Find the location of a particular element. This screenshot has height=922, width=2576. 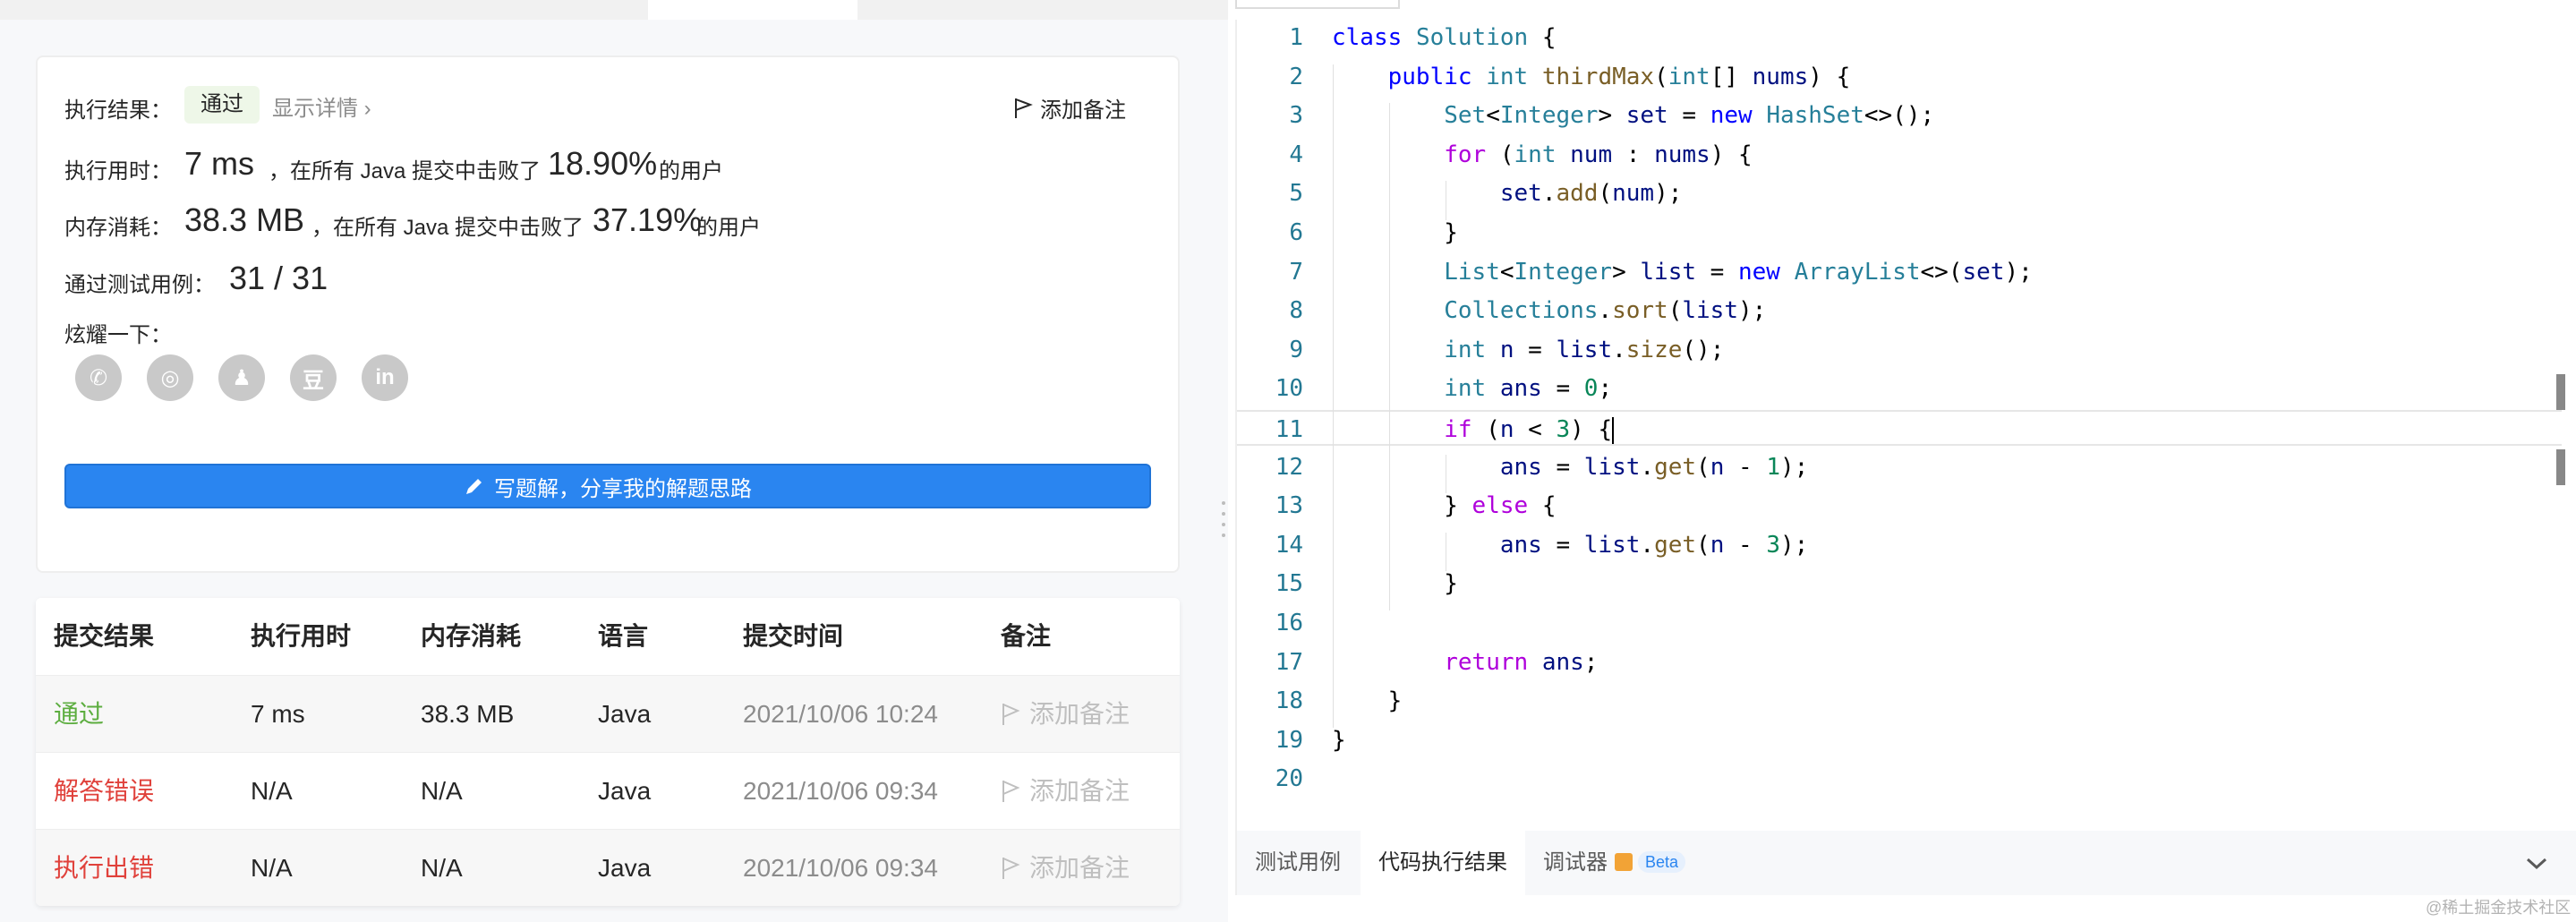

code-line: 18 } is located at coordinates (1899, 701).